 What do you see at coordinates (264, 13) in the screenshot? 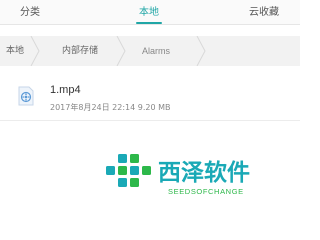
I see `tab-cloud-favorites: 云收藏` at bounding box center [264, 13].